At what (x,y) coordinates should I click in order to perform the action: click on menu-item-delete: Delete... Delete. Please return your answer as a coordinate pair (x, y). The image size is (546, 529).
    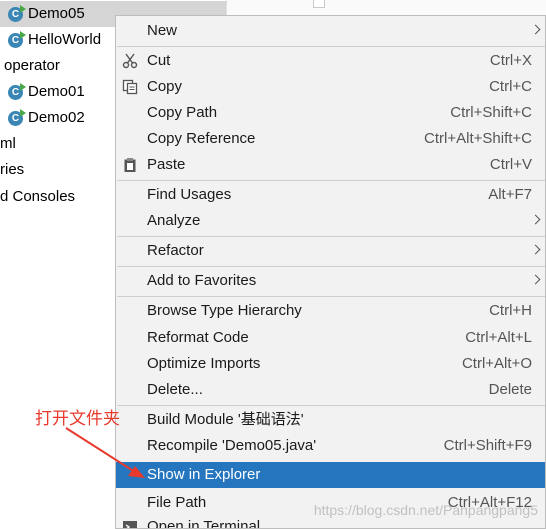
    Looking at the image, I should click on (330, 390).